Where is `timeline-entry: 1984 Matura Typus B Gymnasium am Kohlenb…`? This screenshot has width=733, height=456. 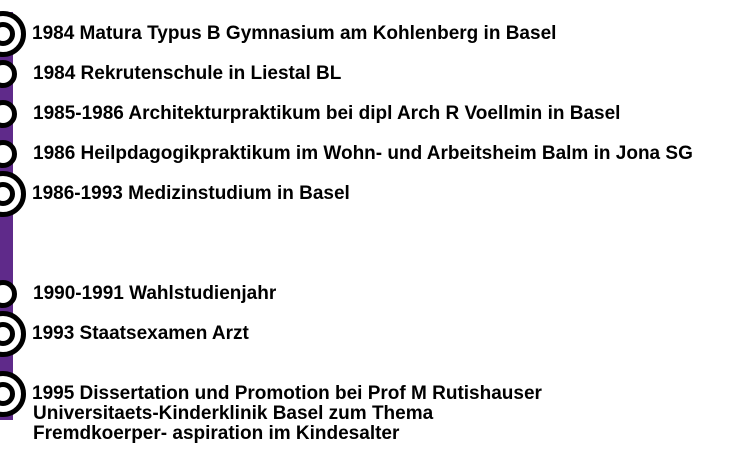 timeline-entry: 1984 Matura Typus B Gymnasium am Kohlenb… is located at coordinates (294, 33).